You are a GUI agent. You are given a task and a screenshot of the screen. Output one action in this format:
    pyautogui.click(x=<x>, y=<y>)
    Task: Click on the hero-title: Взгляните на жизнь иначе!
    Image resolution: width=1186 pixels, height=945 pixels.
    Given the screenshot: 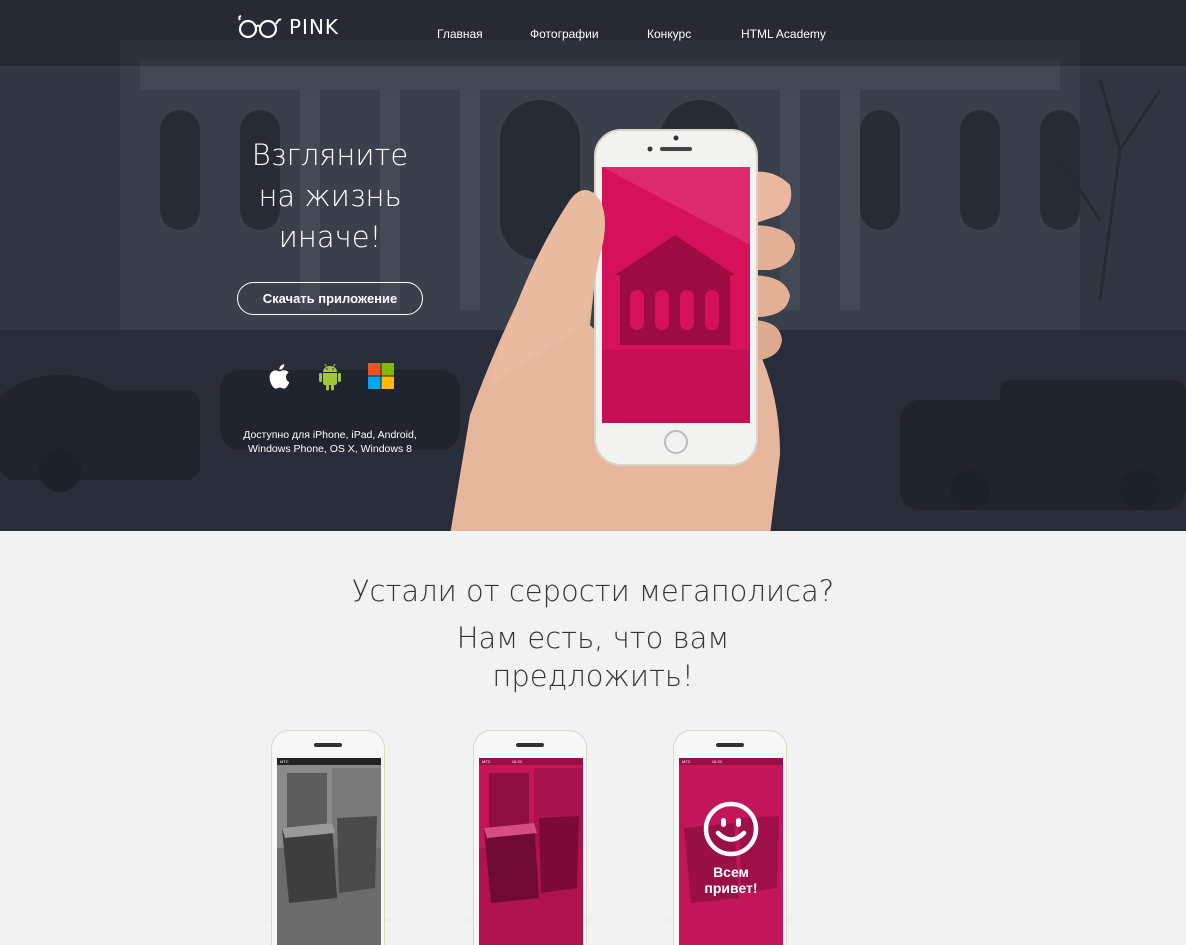 What is the action you would take?
    pyautogui.click(x=330, y=196)
    